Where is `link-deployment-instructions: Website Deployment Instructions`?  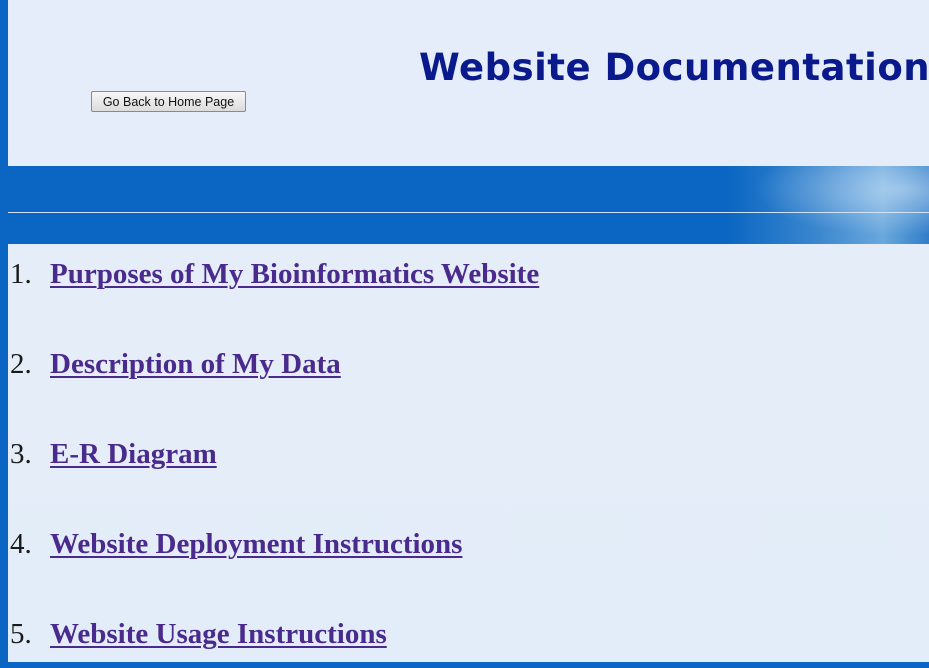 link-deployment-instructions: Website Deployment Instructions is located at coordinates (256, 544).